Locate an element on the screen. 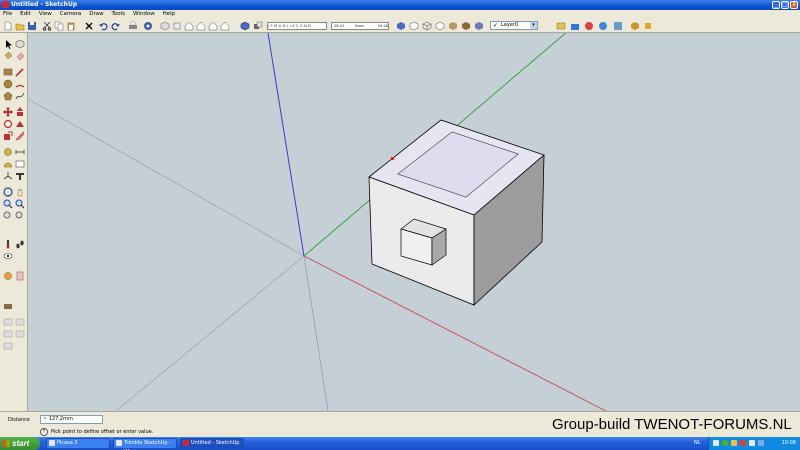 Image resolution: width=800 pixels, height=450 pixels. chevron-down-icon: ▾ is located at coordinates (533, 25).